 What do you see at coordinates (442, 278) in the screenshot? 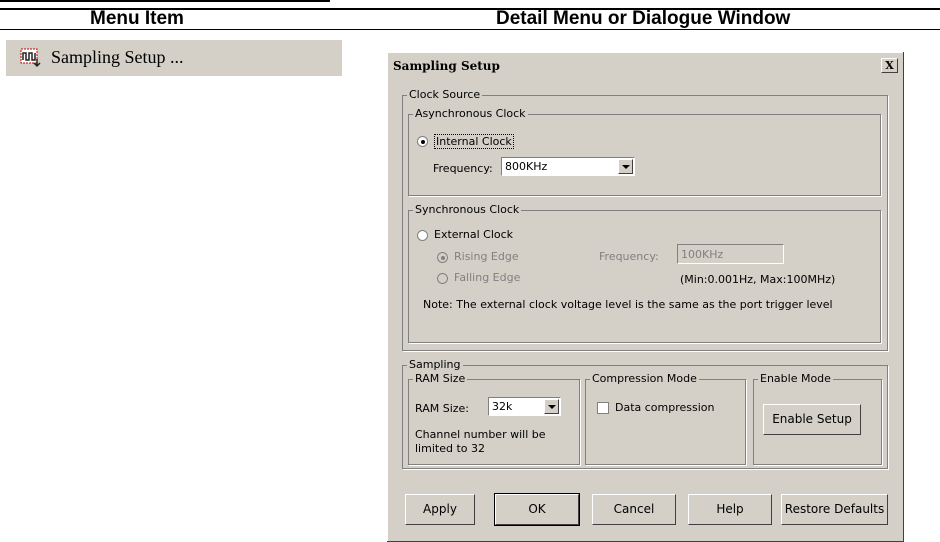
I see `falling-edge-radio` at bounding box center [442, 278].